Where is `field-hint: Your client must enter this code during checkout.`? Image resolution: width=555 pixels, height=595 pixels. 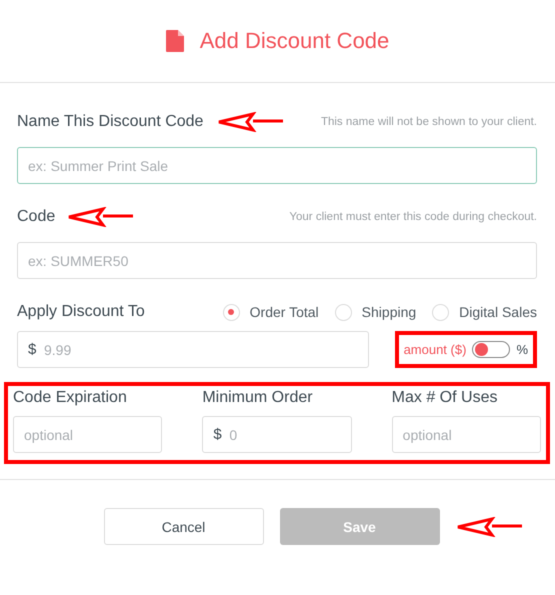 field-hint: Your client must enter this code during checkout. is located at coordinates (413, 217).